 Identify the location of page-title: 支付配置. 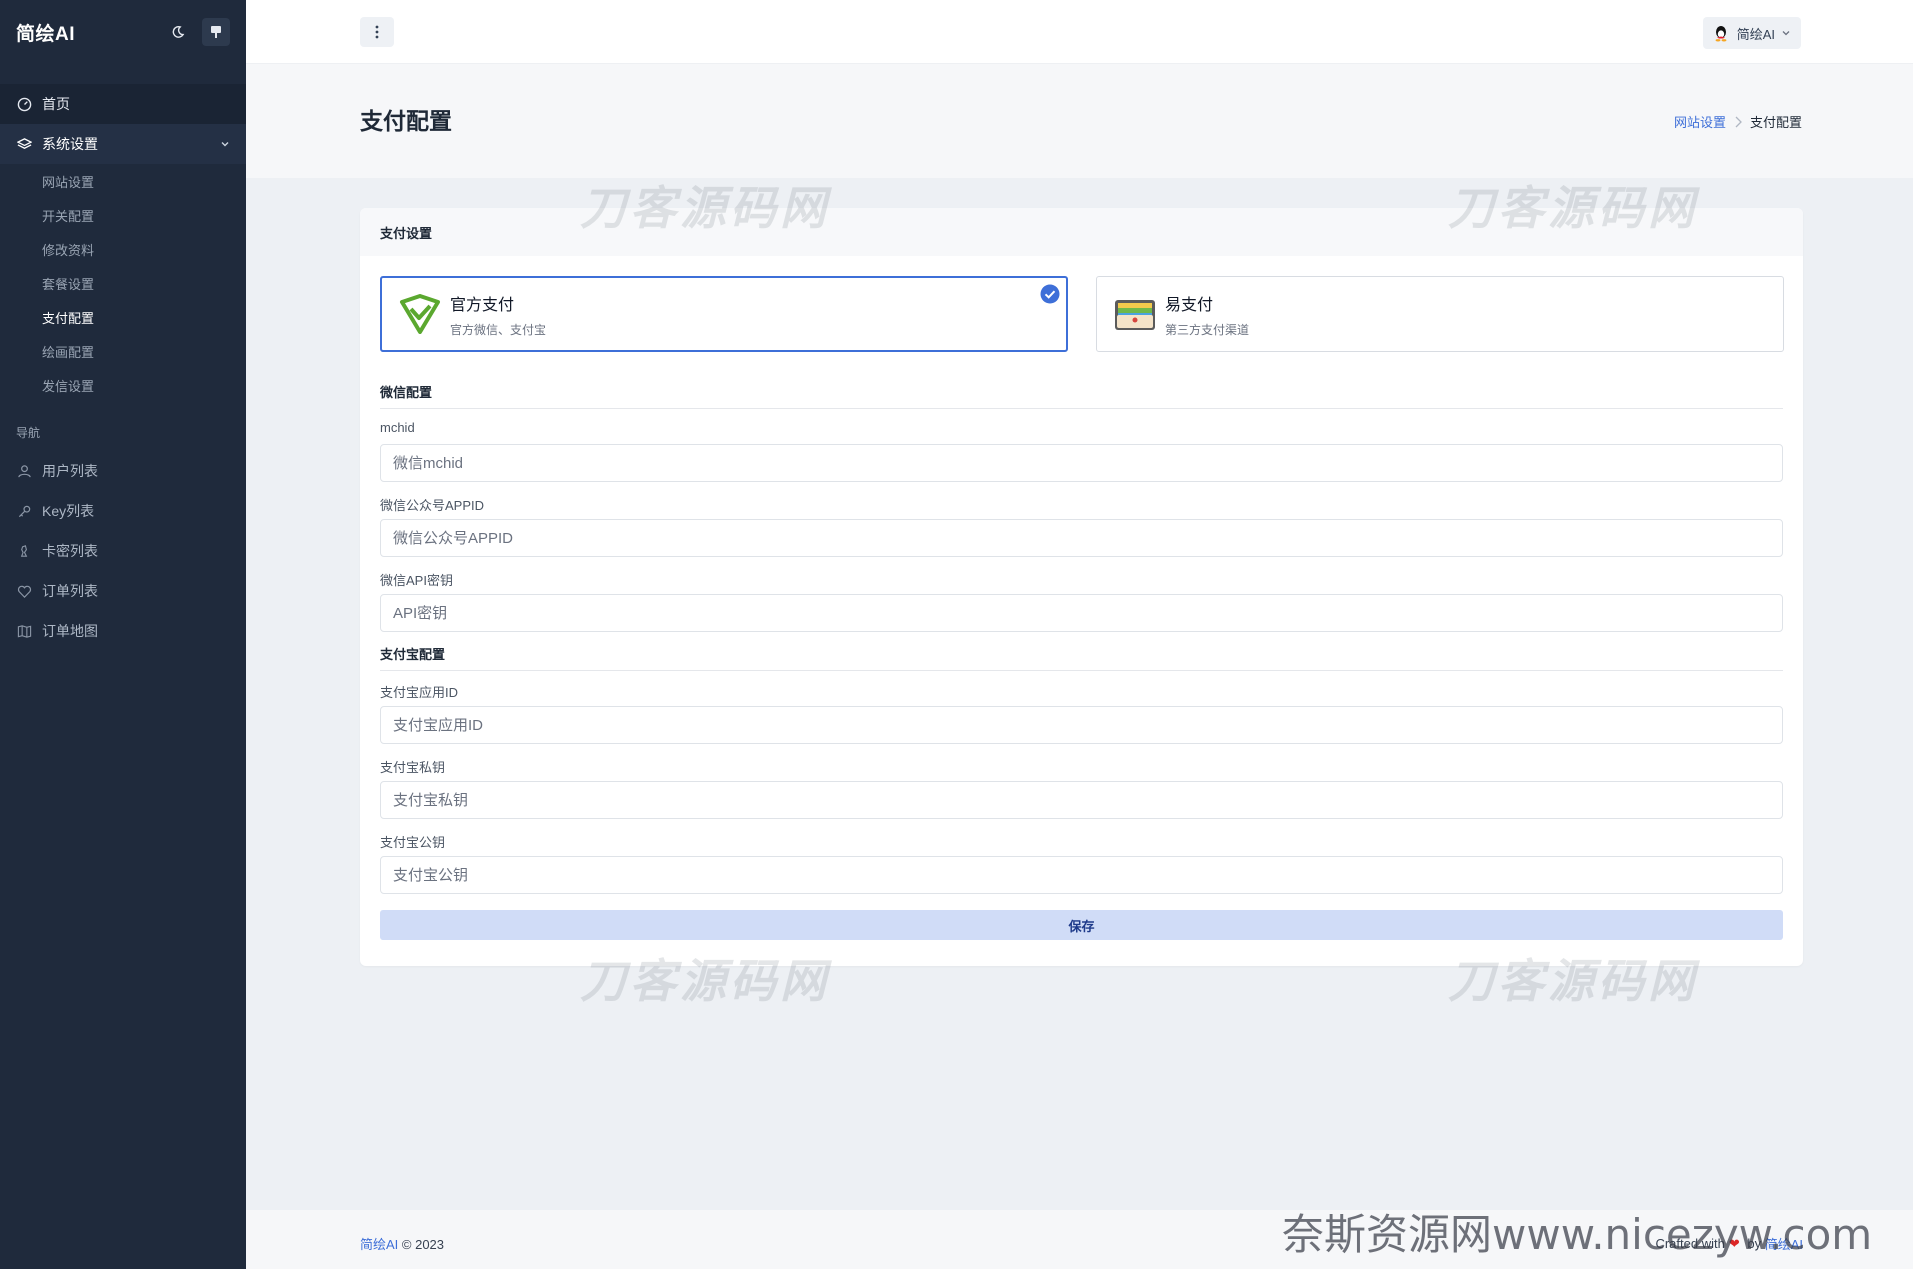
(406, 121).